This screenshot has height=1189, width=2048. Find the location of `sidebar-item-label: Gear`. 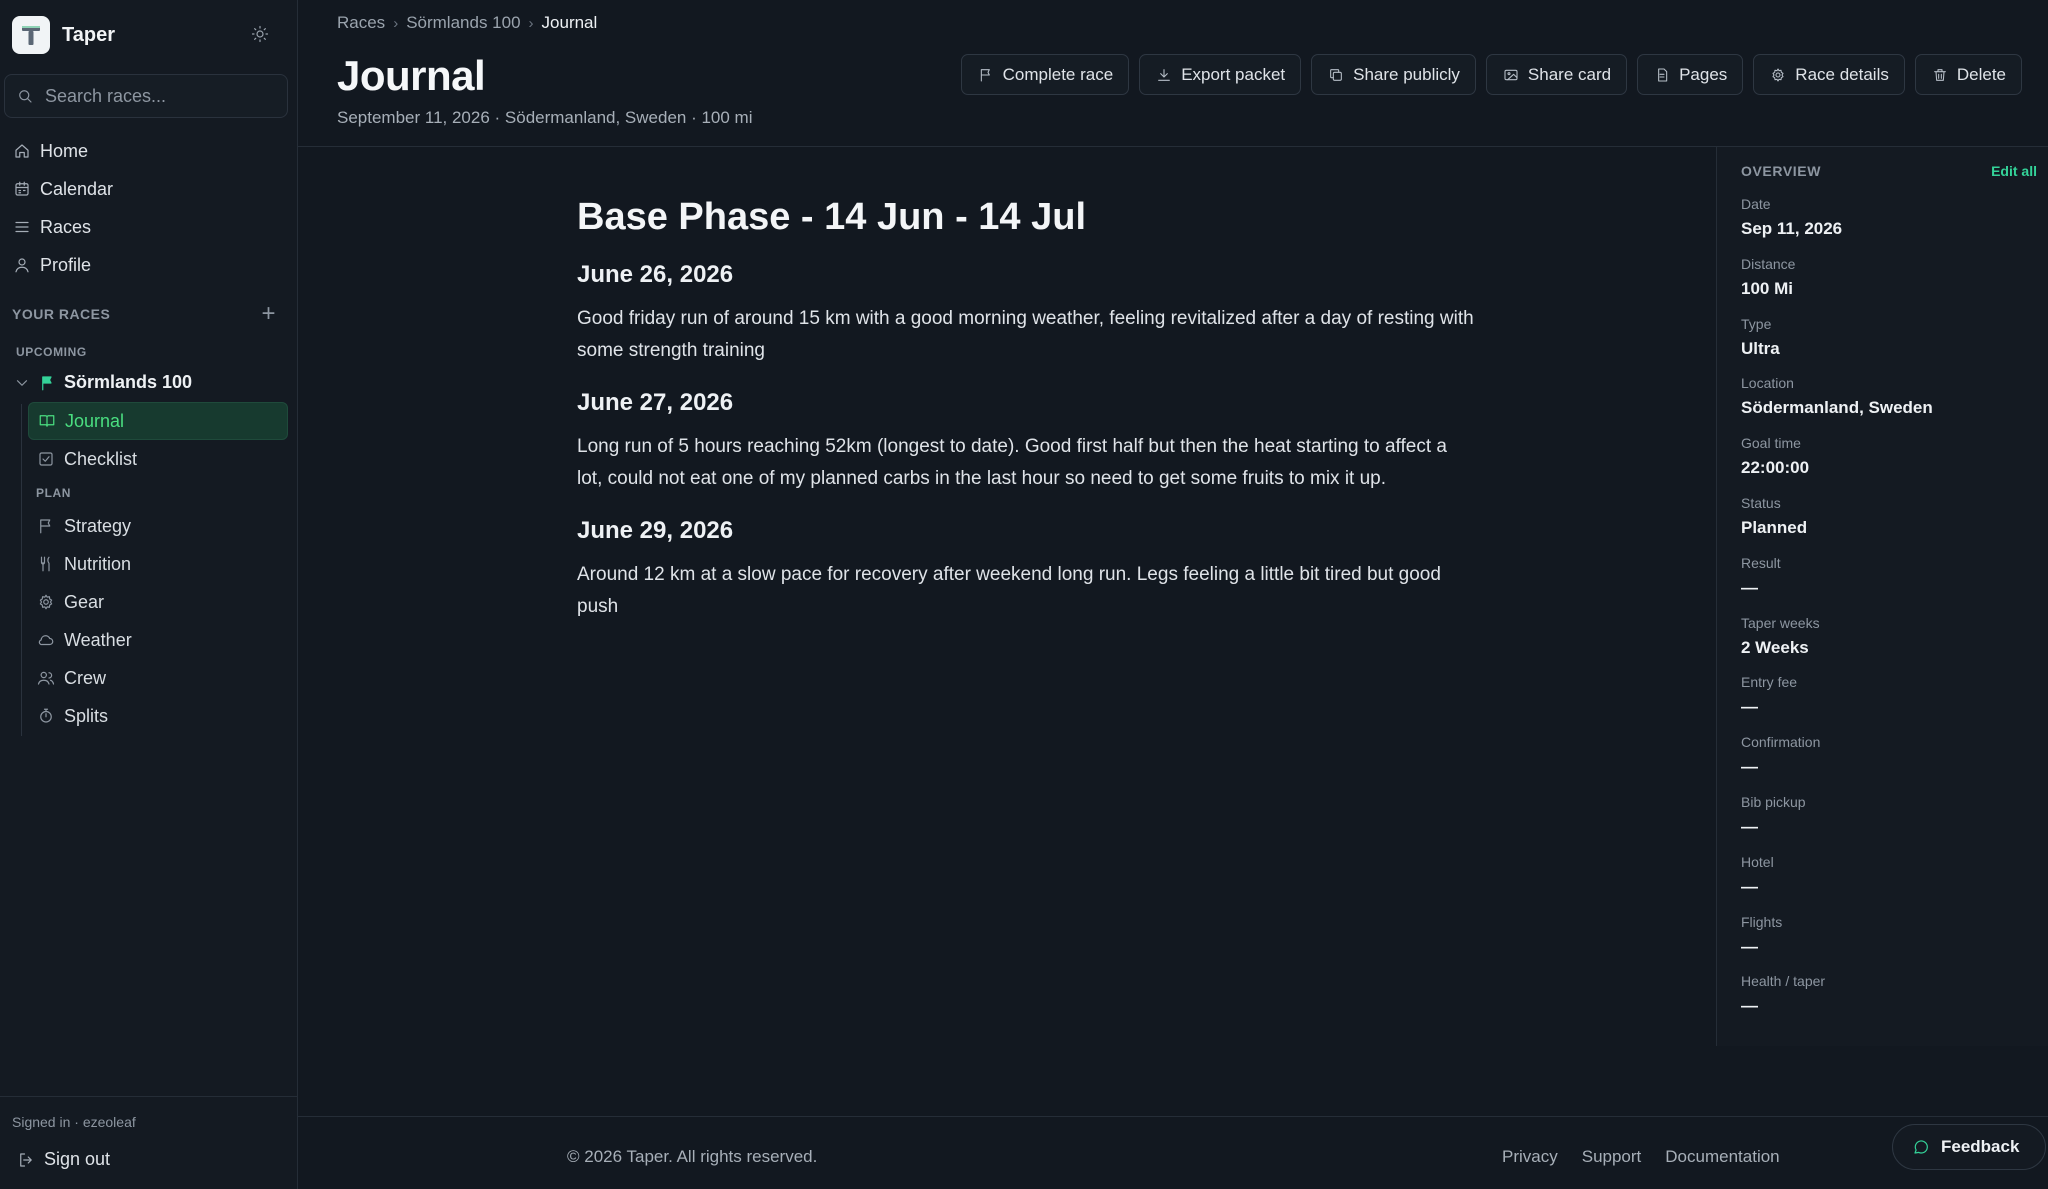

sidebar-item-label: Gear is located at coordinates (84, 601).